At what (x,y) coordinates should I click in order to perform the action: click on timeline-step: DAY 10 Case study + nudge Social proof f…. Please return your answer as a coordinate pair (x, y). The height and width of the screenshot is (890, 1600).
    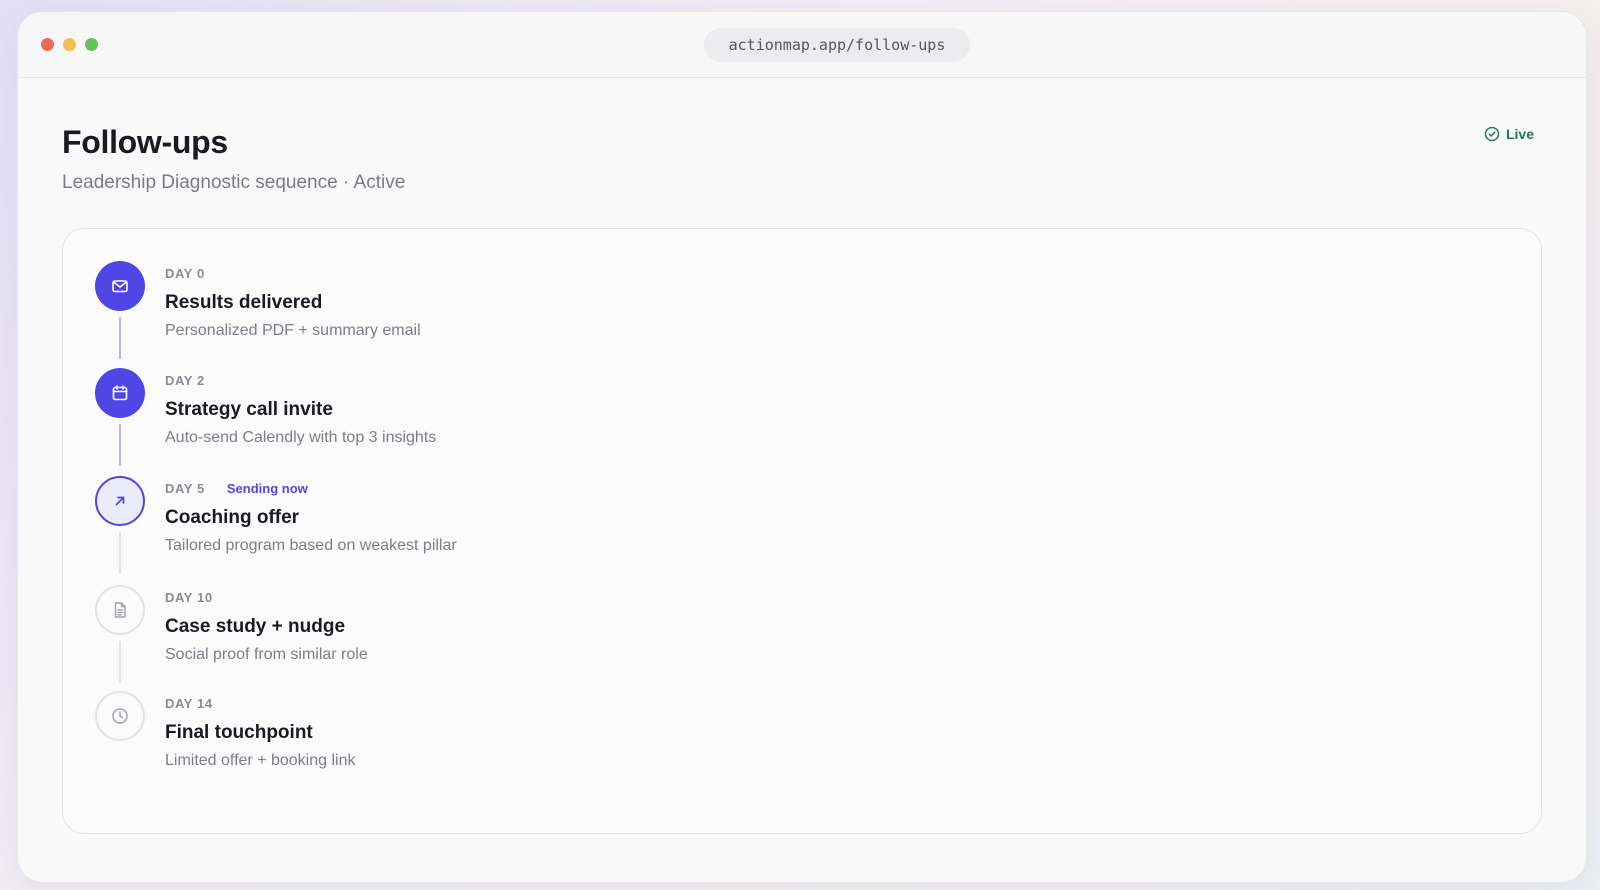
    Looking at the image, I should click on (795, 640).